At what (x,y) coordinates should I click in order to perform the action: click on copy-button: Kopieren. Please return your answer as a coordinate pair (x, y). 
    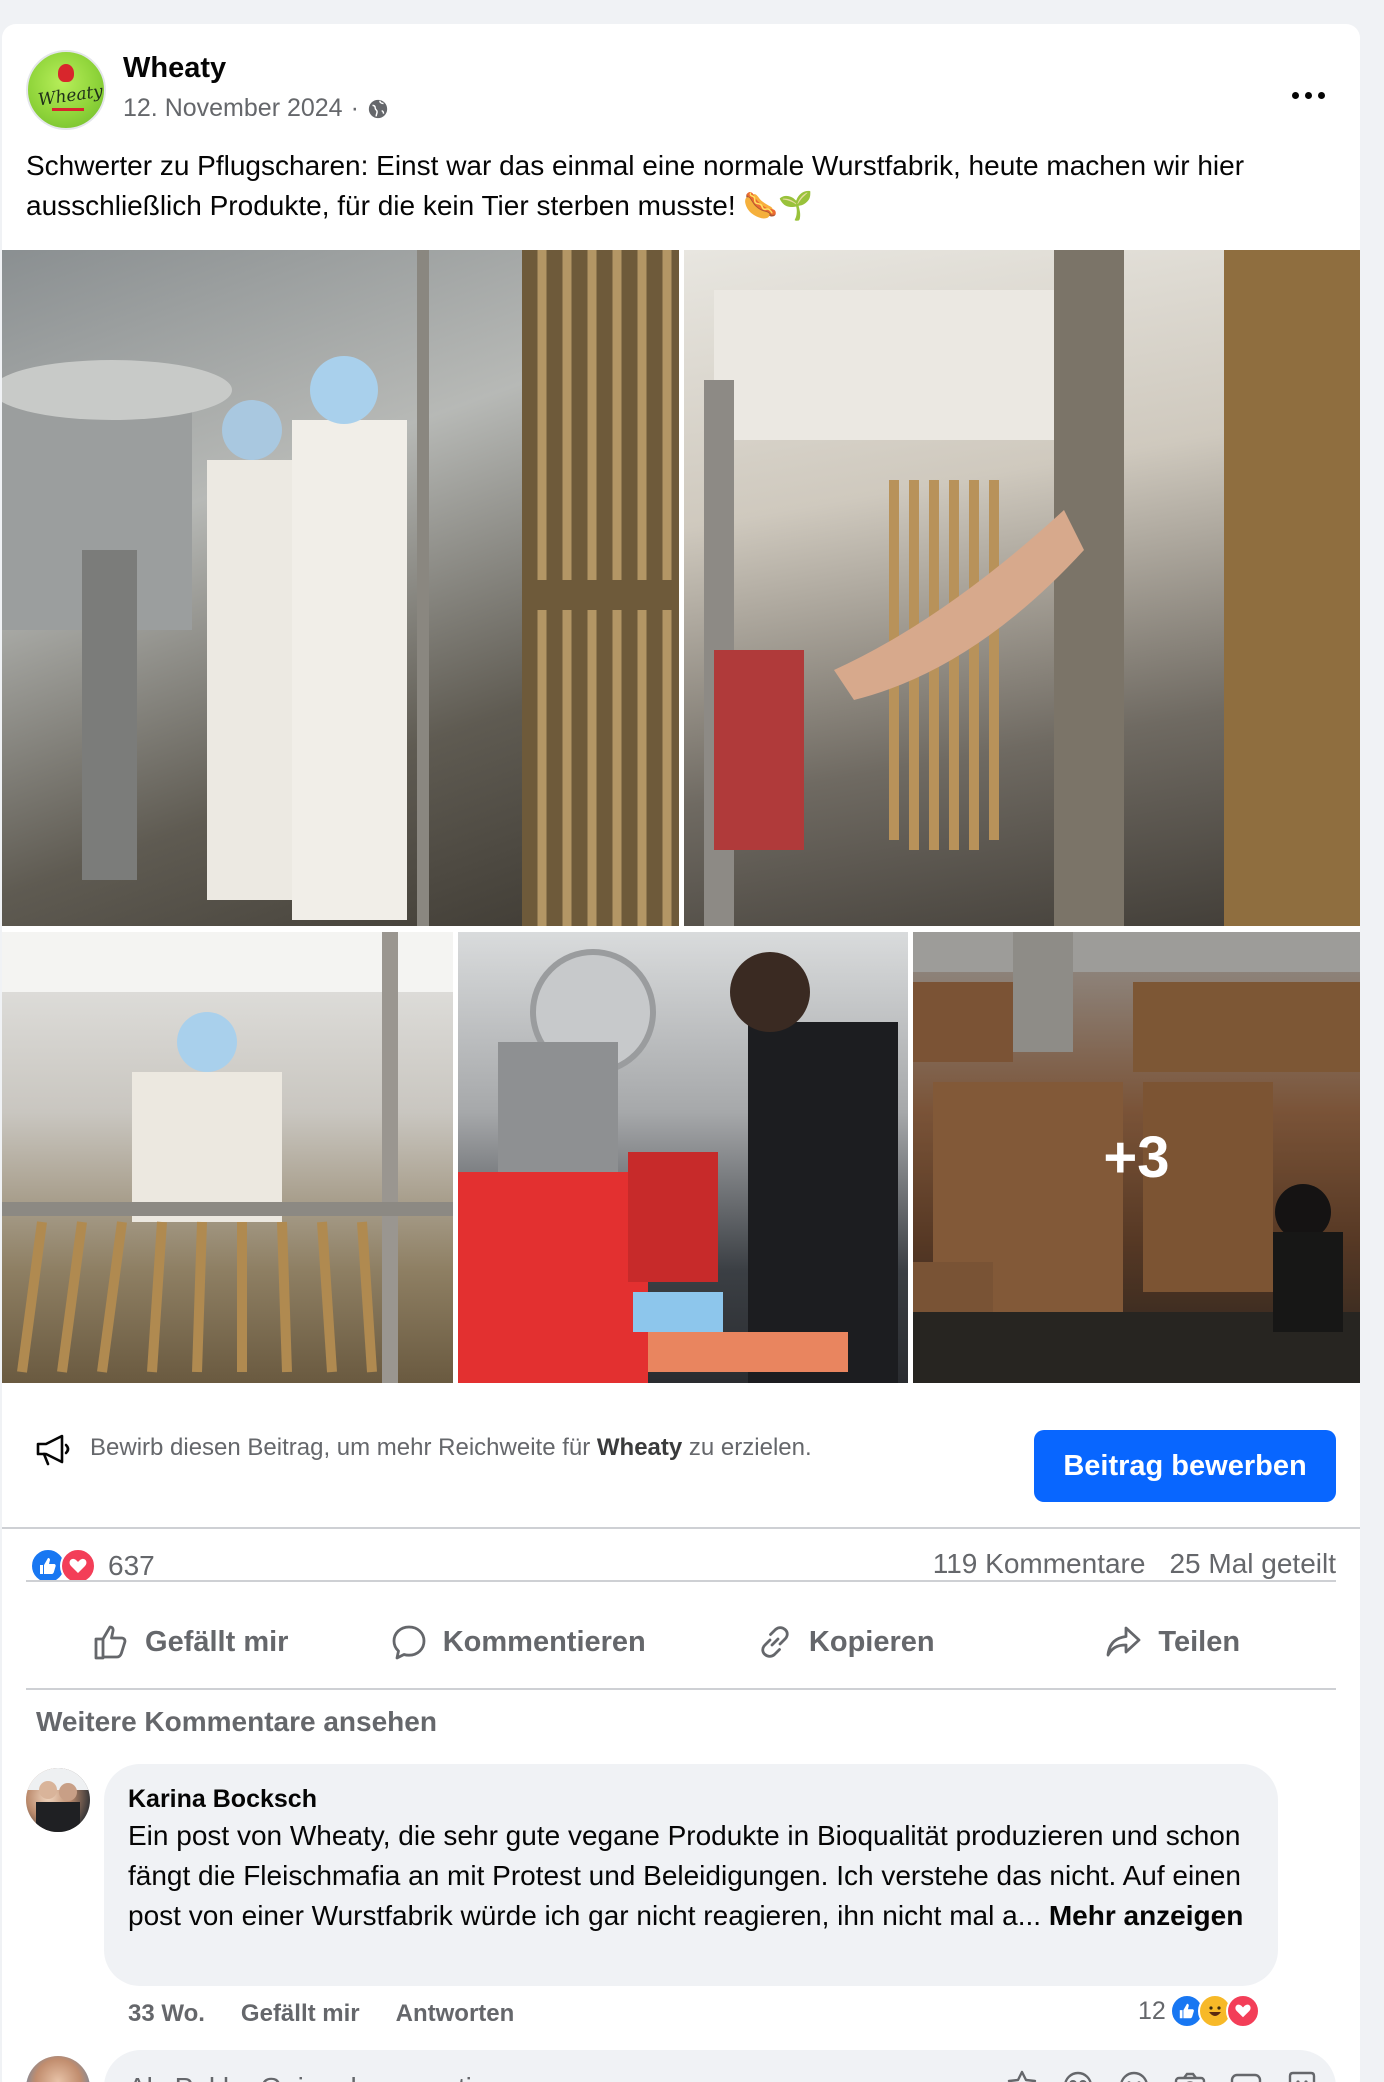
    Looking at the image, I should click on (845, 1642).